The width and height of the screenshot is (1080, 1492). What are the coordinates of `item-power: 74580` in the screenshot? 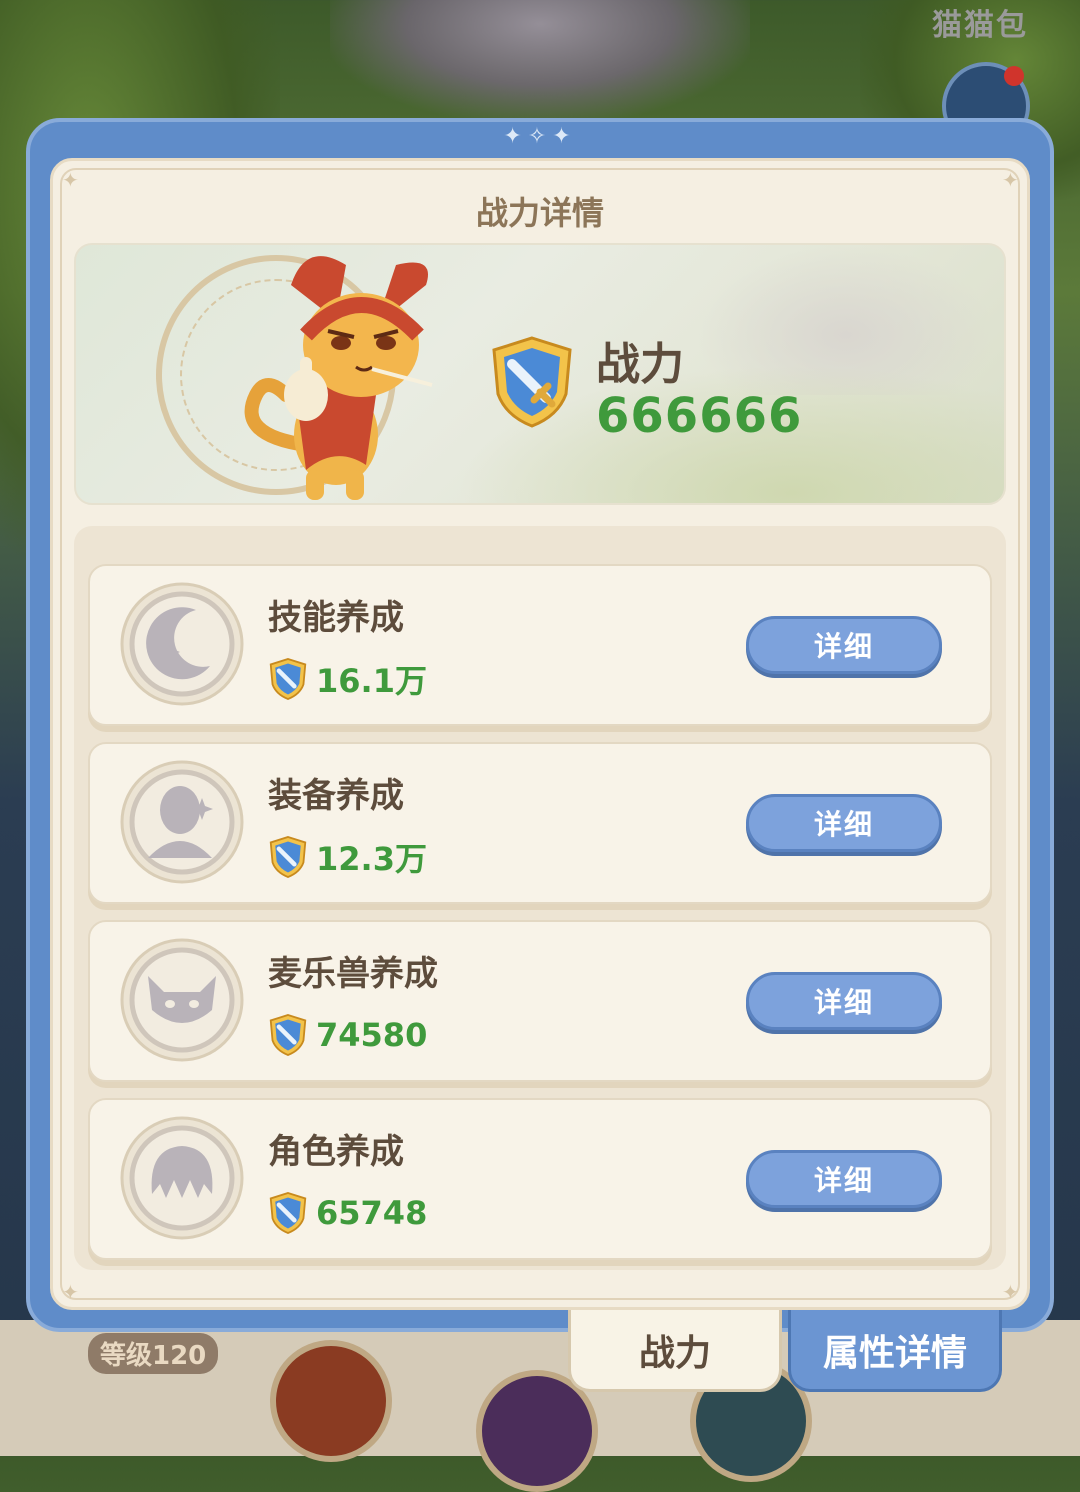 It's located at (347, 1035).